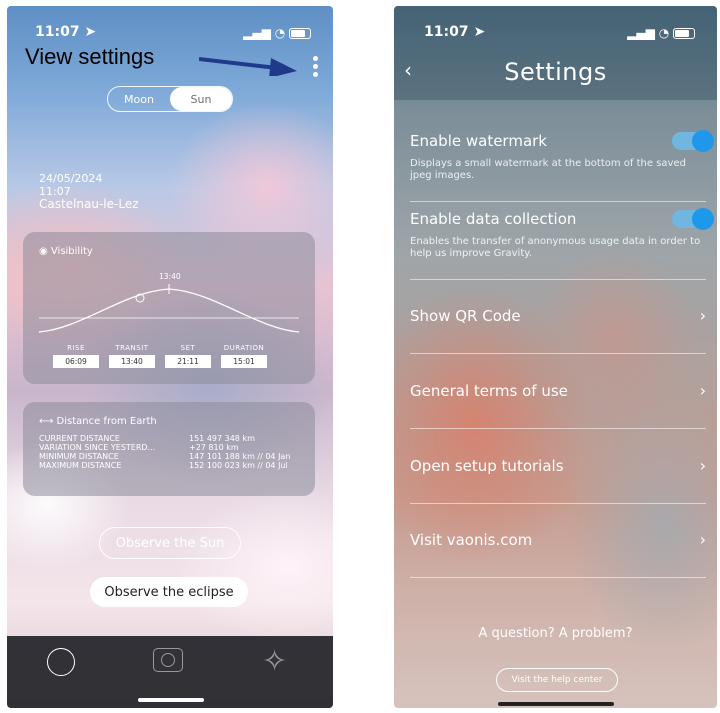 This screenshot has height=713, width=720. I want to click on distance-row: VARIATION SINCE YESTERD... +27 810 km, so click(139, 447).